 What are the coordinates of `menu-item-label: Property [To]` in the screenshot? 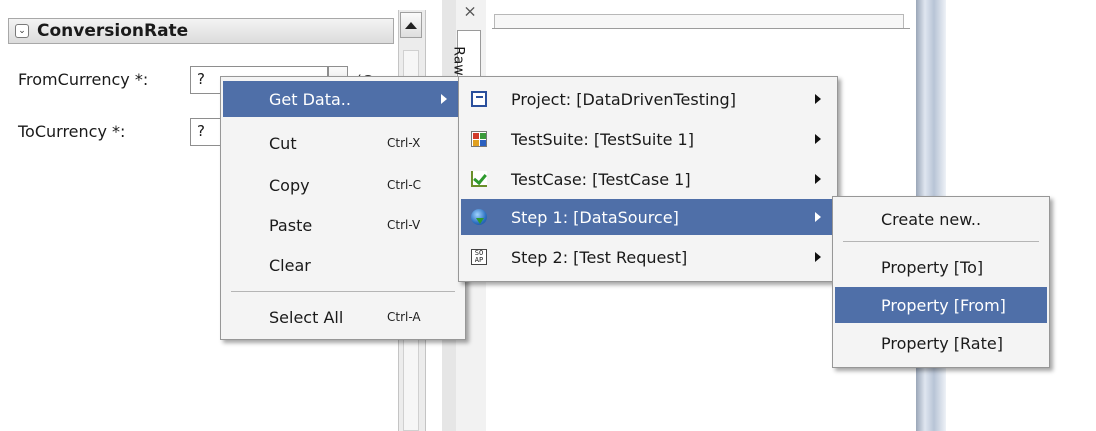 It's located at (932, 267).